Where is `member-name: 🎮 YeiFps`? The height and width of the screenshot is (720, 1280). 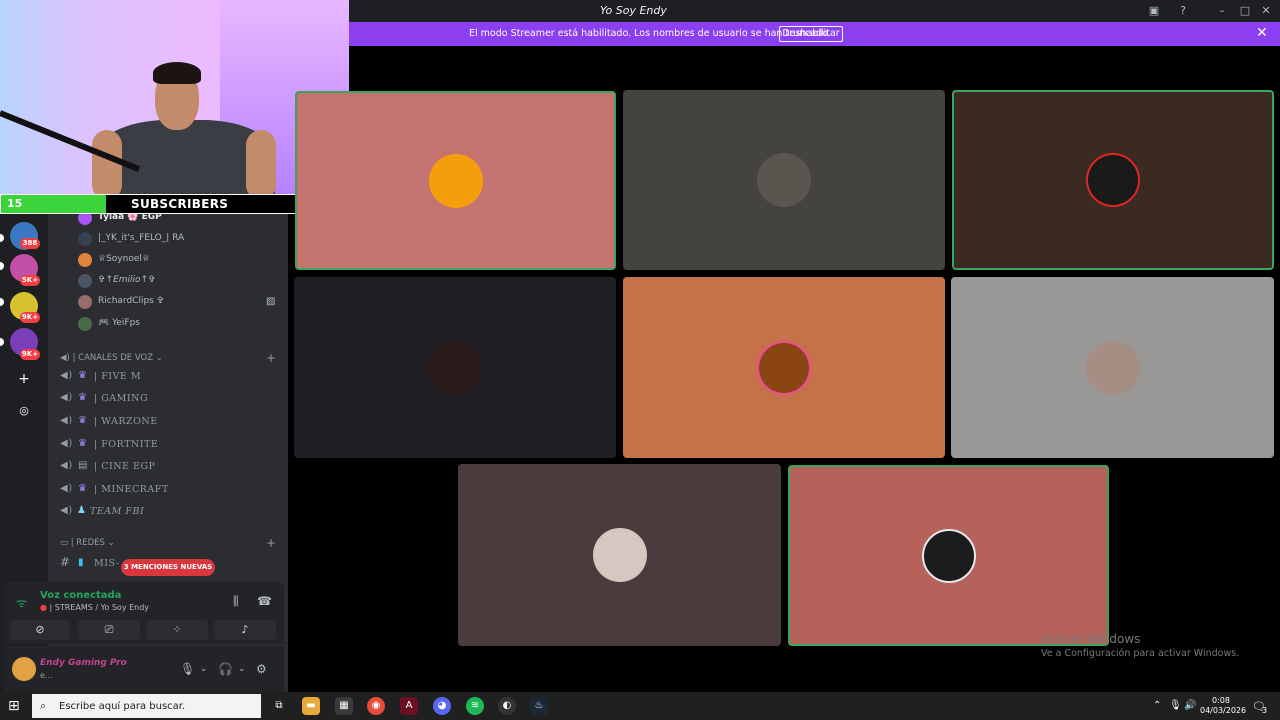 member-name: 🎮 YeiFps is located at coordinates (119, 323).